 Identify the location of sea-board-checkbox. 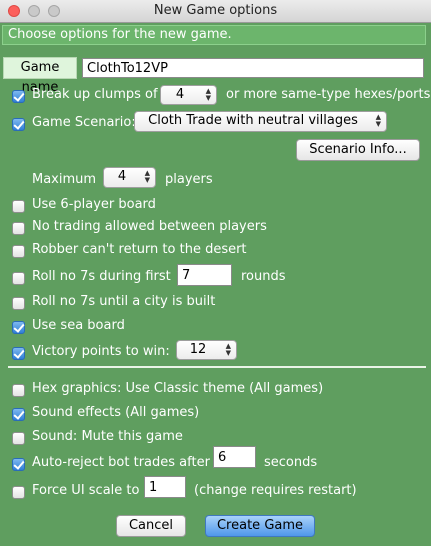
(18, 327).